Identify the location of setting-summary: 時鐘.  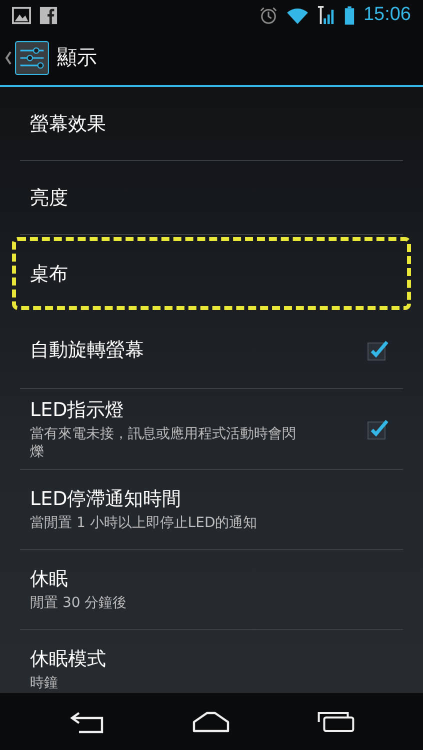
(44, 684).